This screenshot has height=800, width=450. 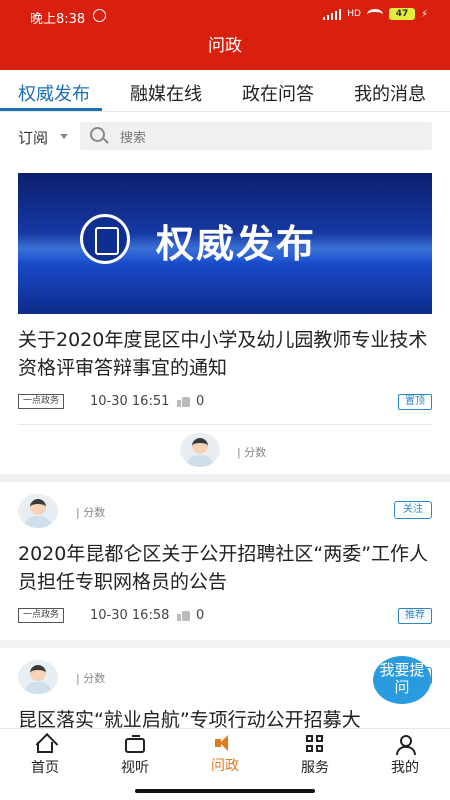 I want to click on status-bar: 晚上8:38 HD 47 ⚡, so click(x=225, y=15).